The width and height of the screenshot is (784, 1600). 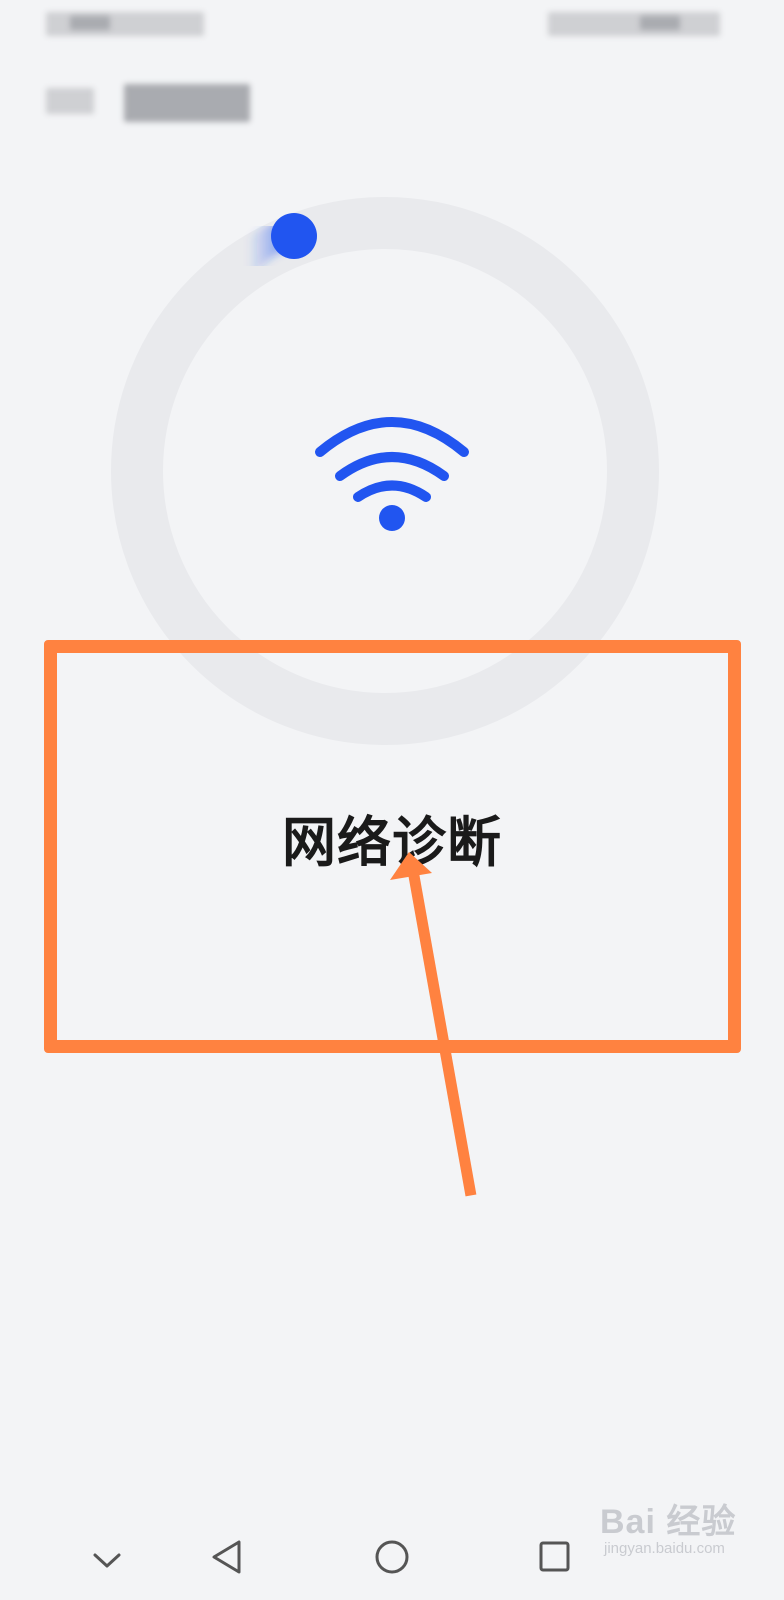 I want to click on square-recent-icon, so click(x=554, y=1556).